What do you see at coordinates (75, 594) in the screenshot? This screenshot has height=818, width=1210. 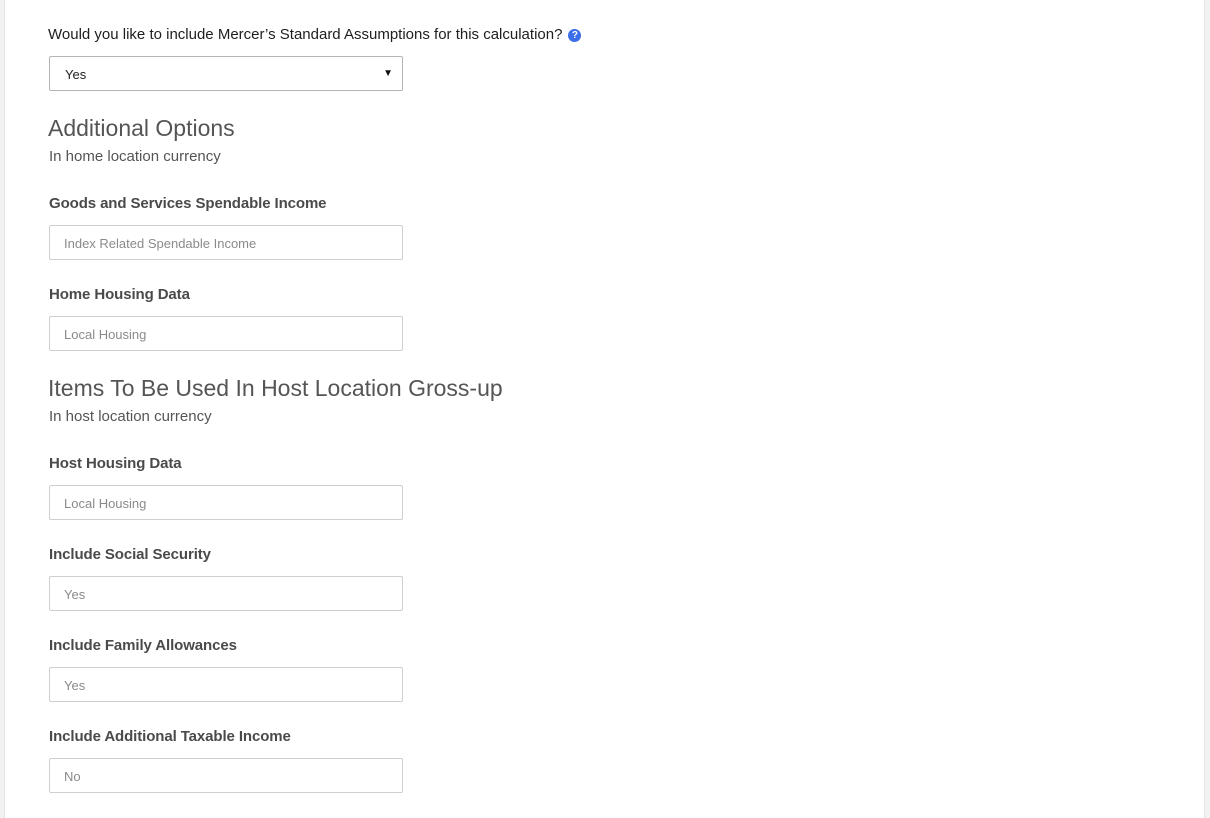 I see `social-security-value: Yes` at bounding box center [75, 594].